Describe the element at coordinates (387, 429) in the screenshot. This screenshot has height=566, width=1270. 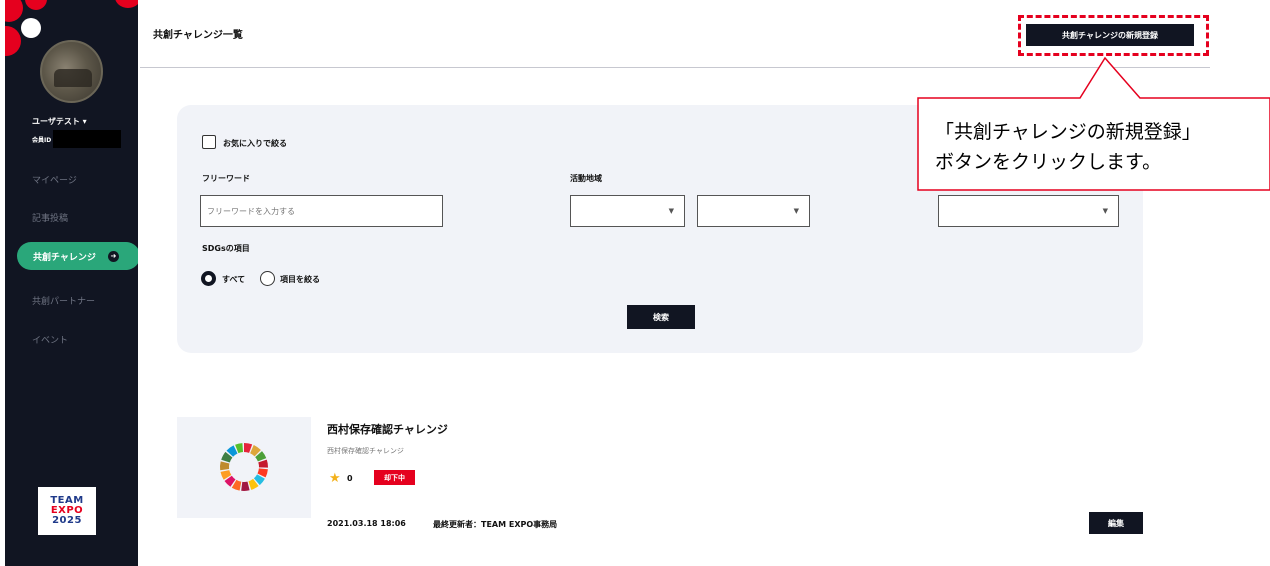
I see `challenge-title-link: 西村保存確認チャレンジ` at that location.